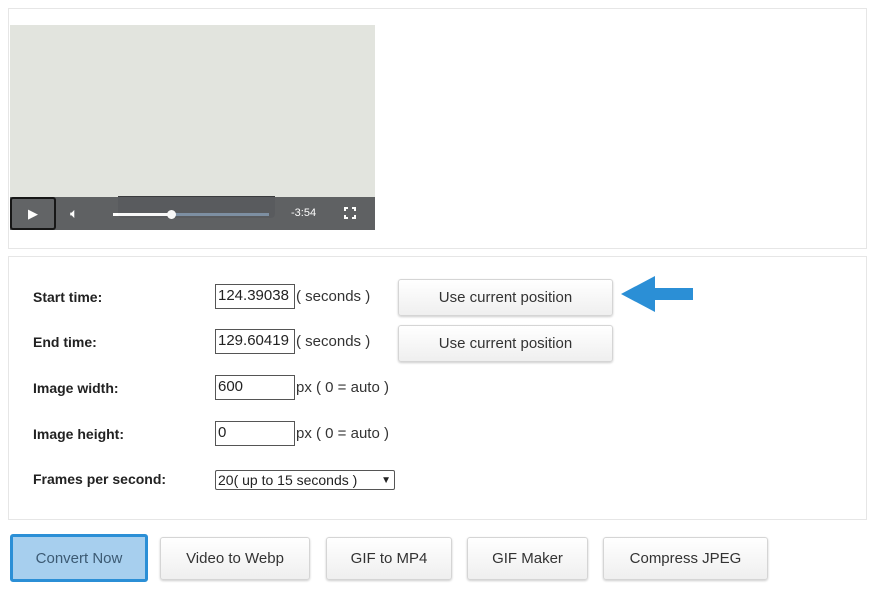 The height and width of the screenshot is (593, 882). Describe the element at coordinates (386, 480) in the screenshot. I see `chevron-down-icon: ▼` at that location.